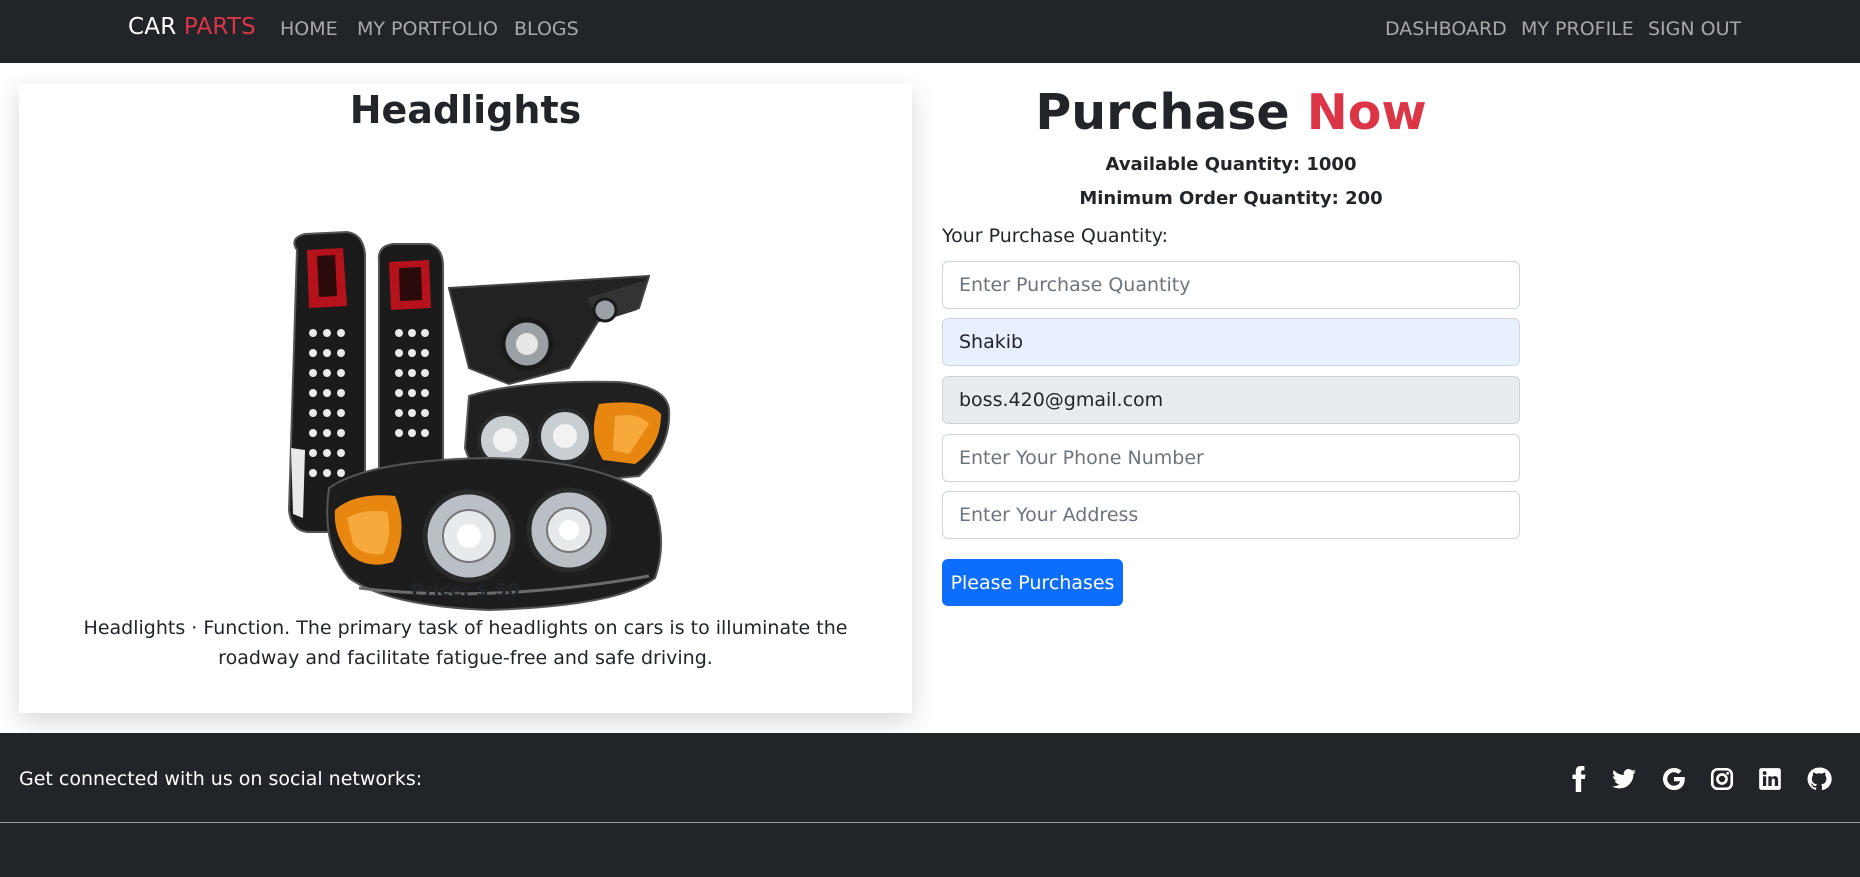 The image size is (1860, 877). I want to click on purchase-heading-word: Purchase, so click(1162, 112).